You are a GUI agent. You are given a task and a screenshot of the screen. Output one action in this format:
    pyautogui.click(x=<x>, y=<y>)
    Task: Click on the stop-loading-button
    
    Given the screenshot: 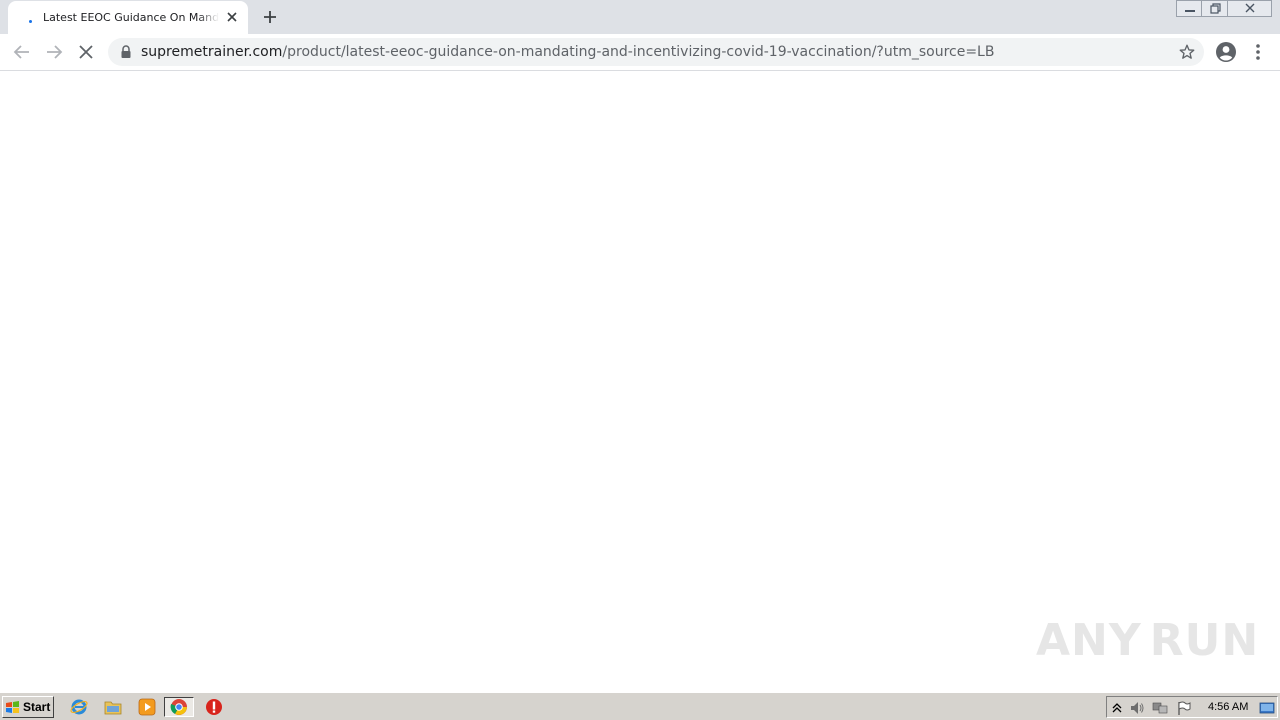 What is the action you would take?
    pyautogui.click(x=86, y=52)
    